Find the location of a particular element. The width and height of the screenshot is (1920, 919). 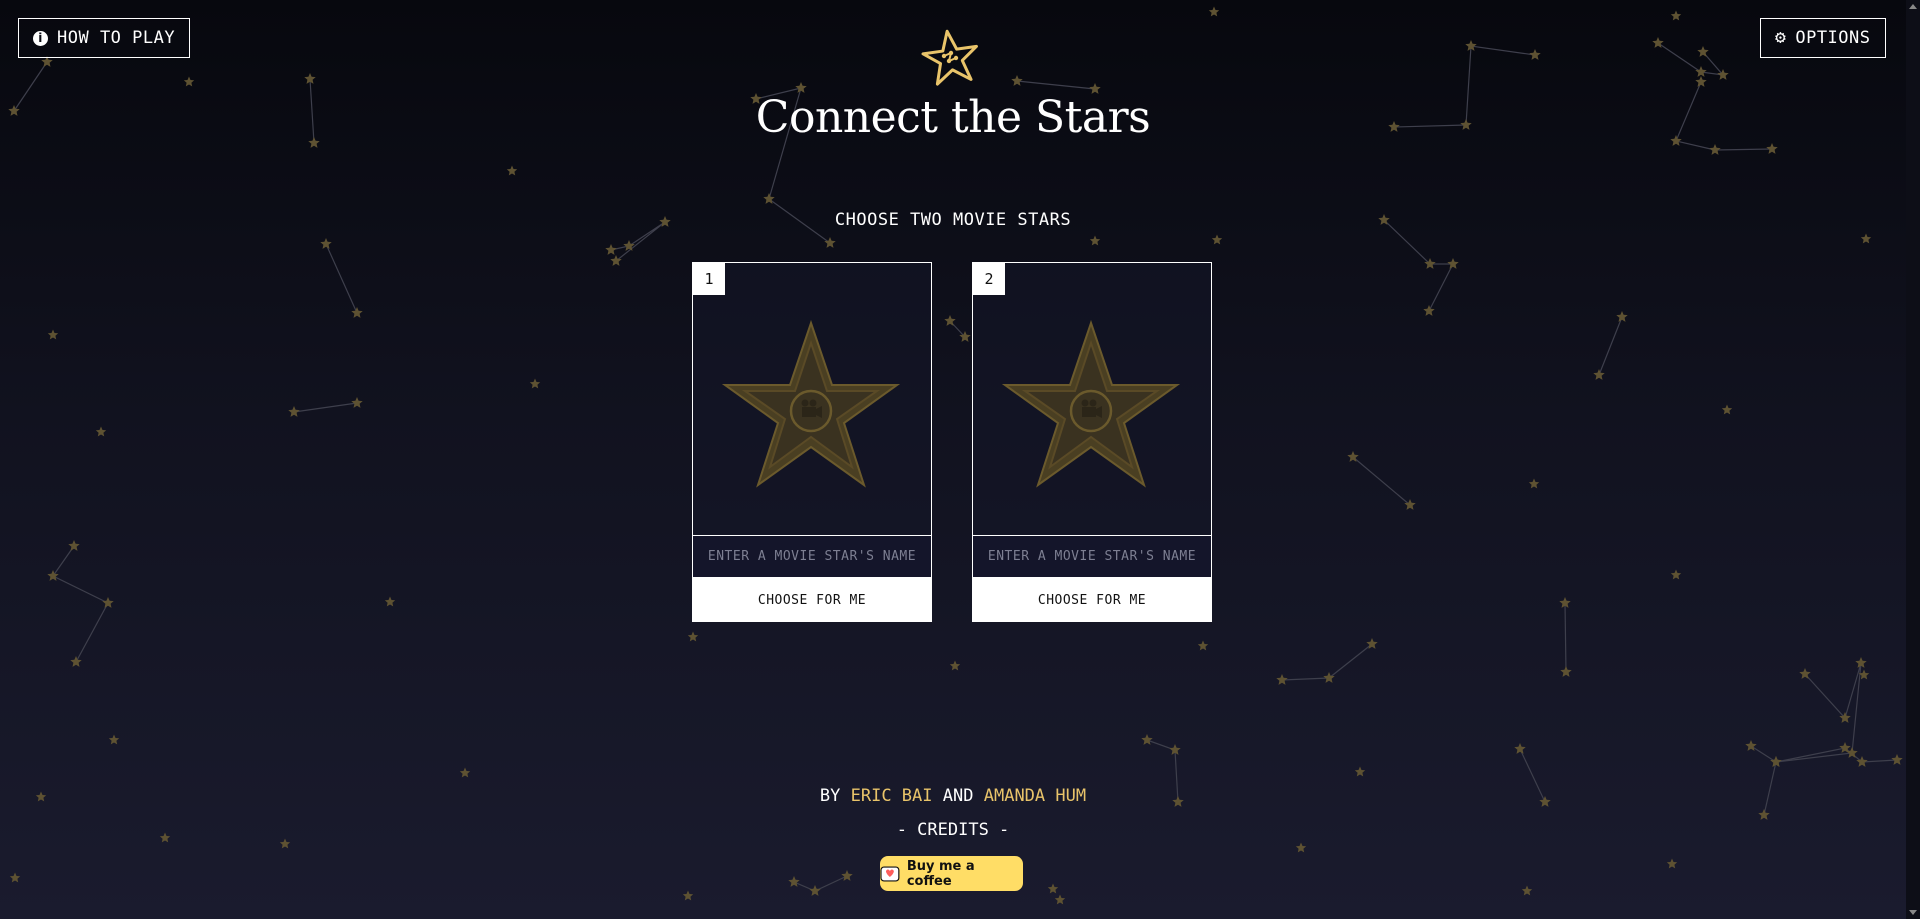

star-card-image: 2 is located at coordinates (1092, 399).